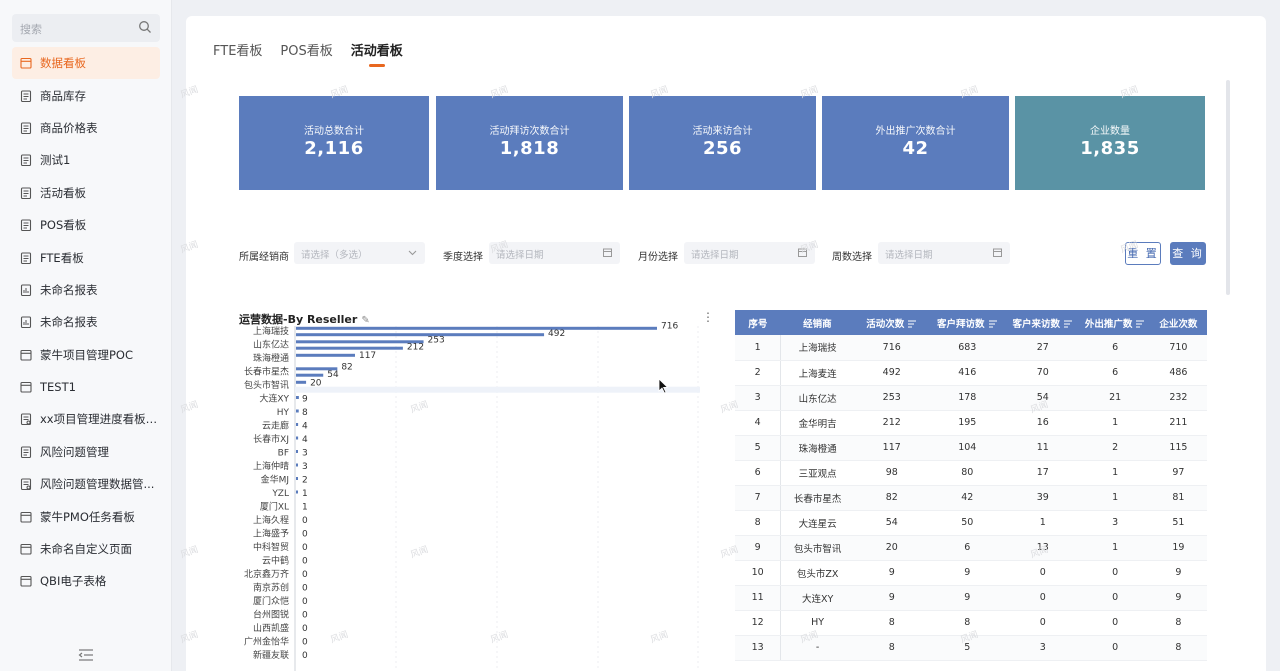 This screenshot has height=671, width=1280. Describe the element at coordinates (86, 516) in the screenshot. I see `sidebar-item: 蒙牛PMO任务看板` at that location.